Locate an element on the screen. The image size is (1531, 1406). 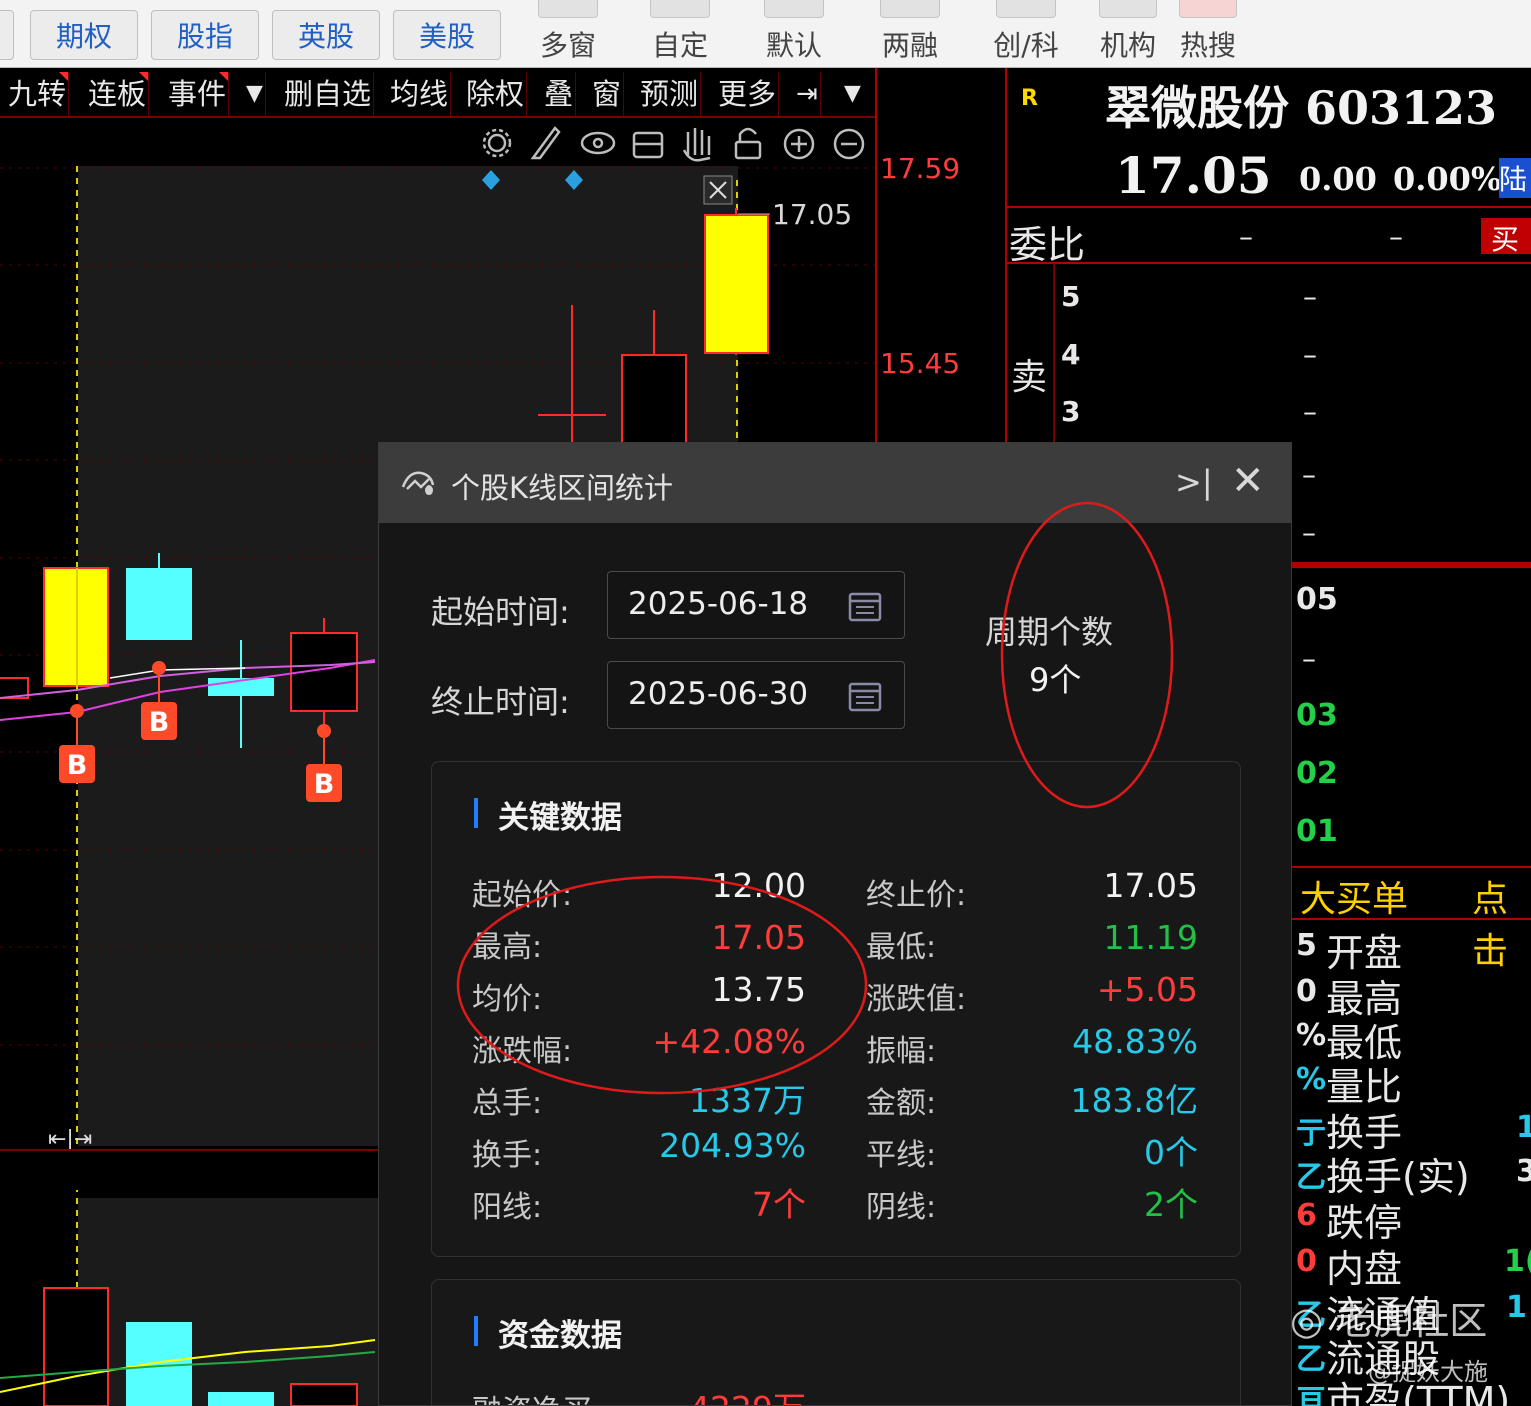
chart-tool-moving-average: 均线 is located at coordinates (420, 94).